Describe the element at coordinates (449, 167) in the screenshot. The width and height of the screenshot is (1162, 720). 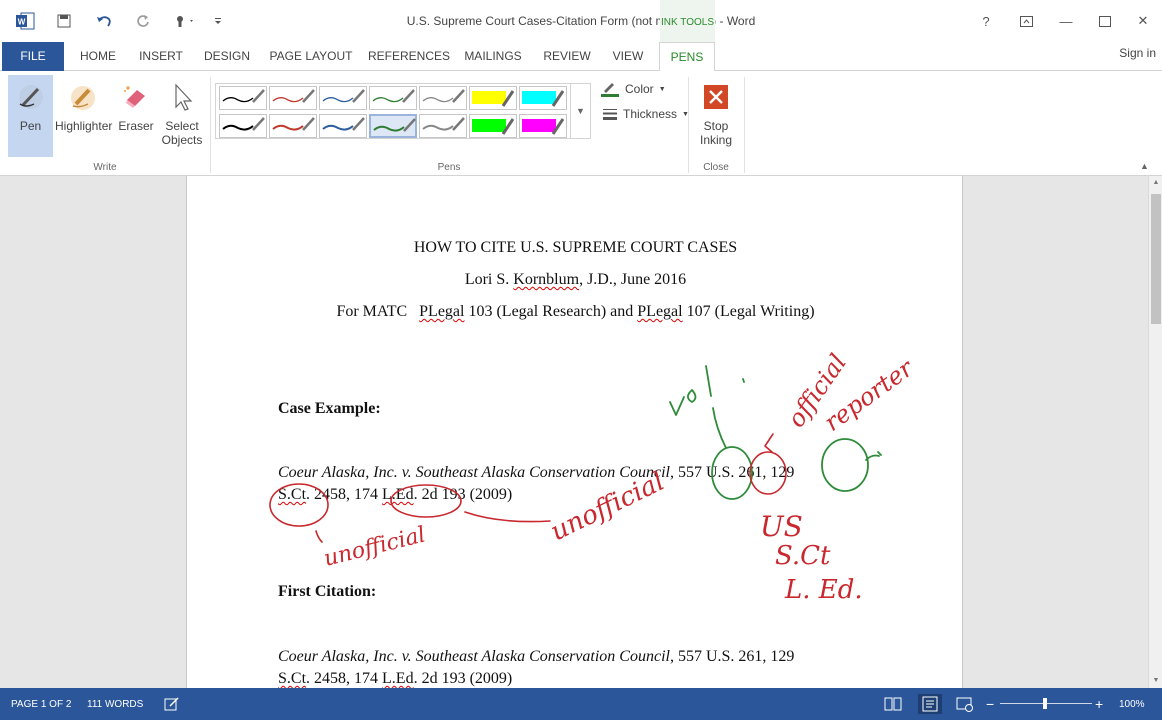
I see `pens-group-label: Pens` at that location.